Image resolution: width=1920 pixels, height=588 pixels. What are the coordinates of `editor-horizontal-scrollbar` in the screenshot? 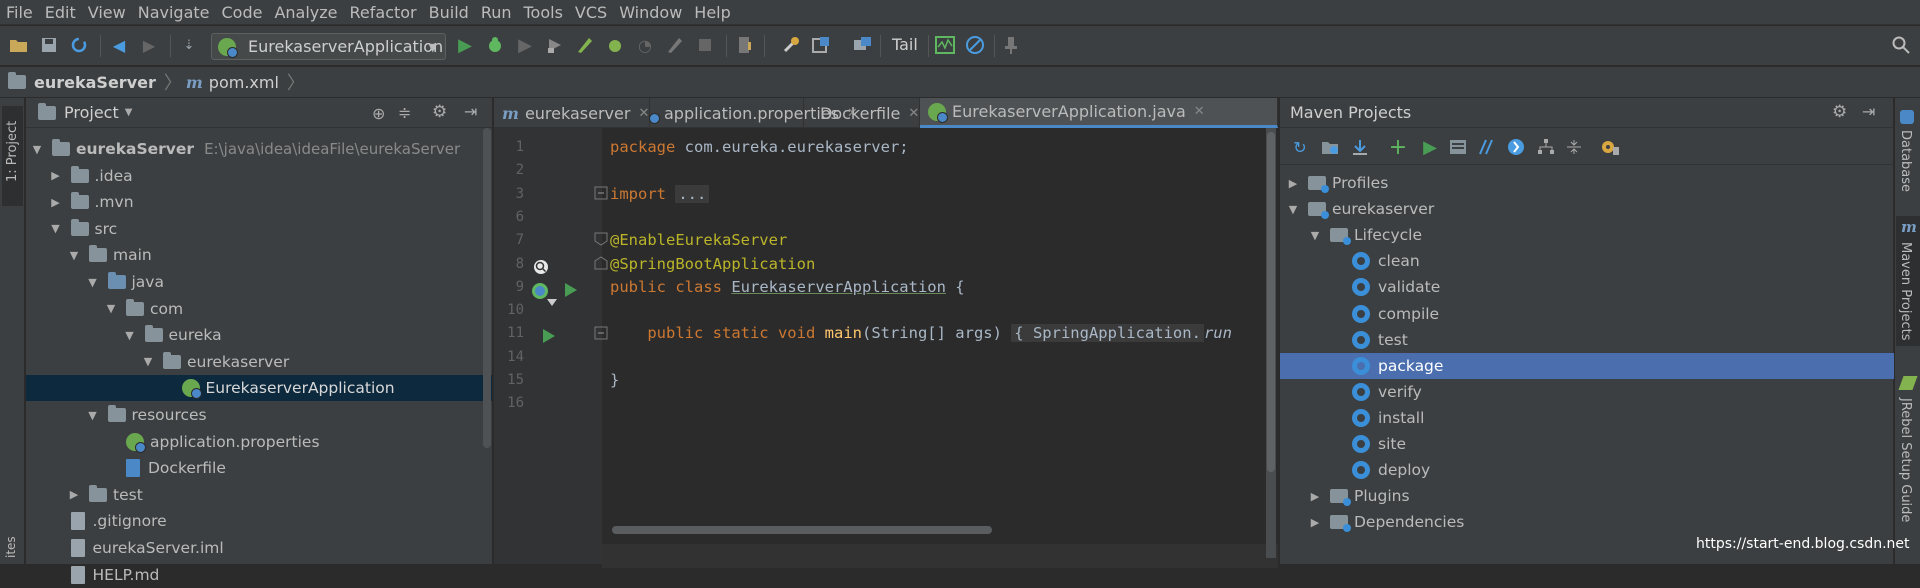 It's located at (802, 530).